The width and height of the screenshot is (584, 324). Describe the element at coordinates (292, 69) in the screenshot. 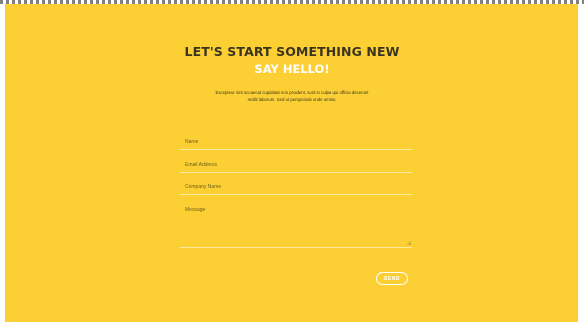

I see `section-subheading: SAY HELLO!` at that location.